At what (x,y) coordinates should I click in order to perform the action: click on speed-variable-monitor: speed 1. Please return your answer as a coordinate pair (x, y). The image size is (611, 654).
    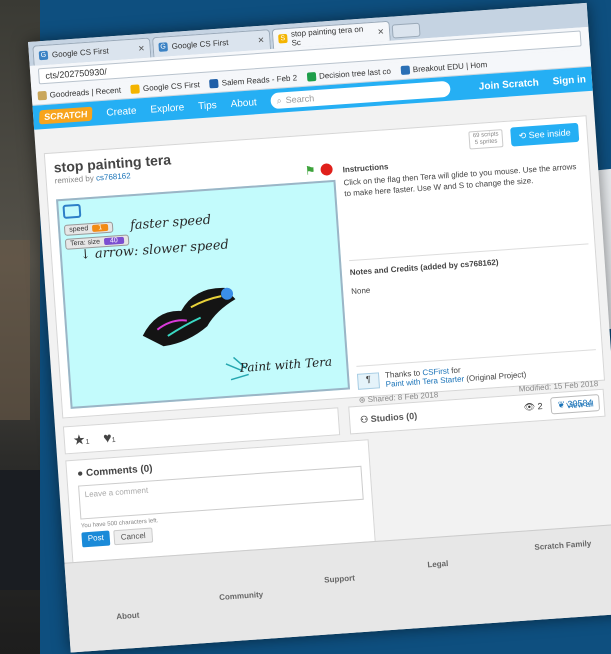
    Looking at the image, I should click on (88, 228).